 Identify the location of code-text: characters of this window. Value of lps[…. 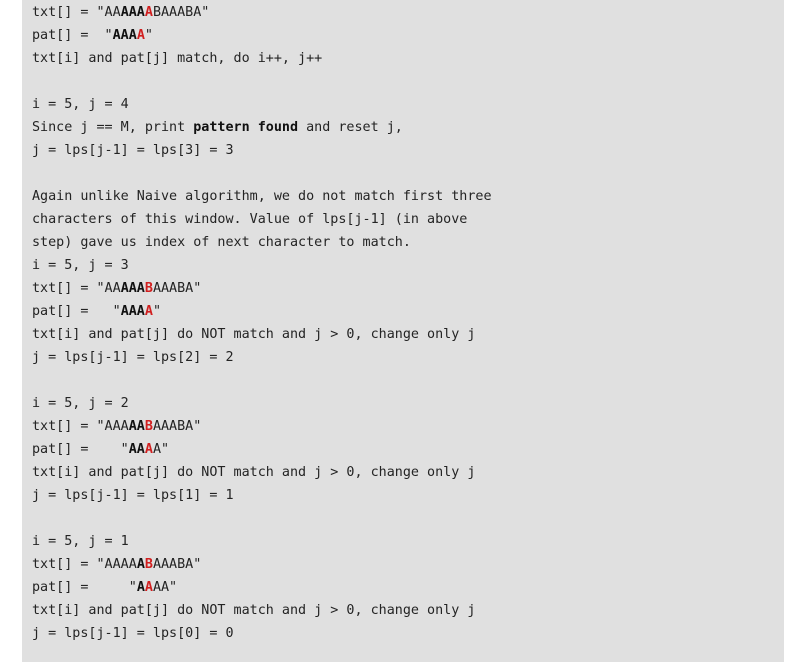
(250, 219).